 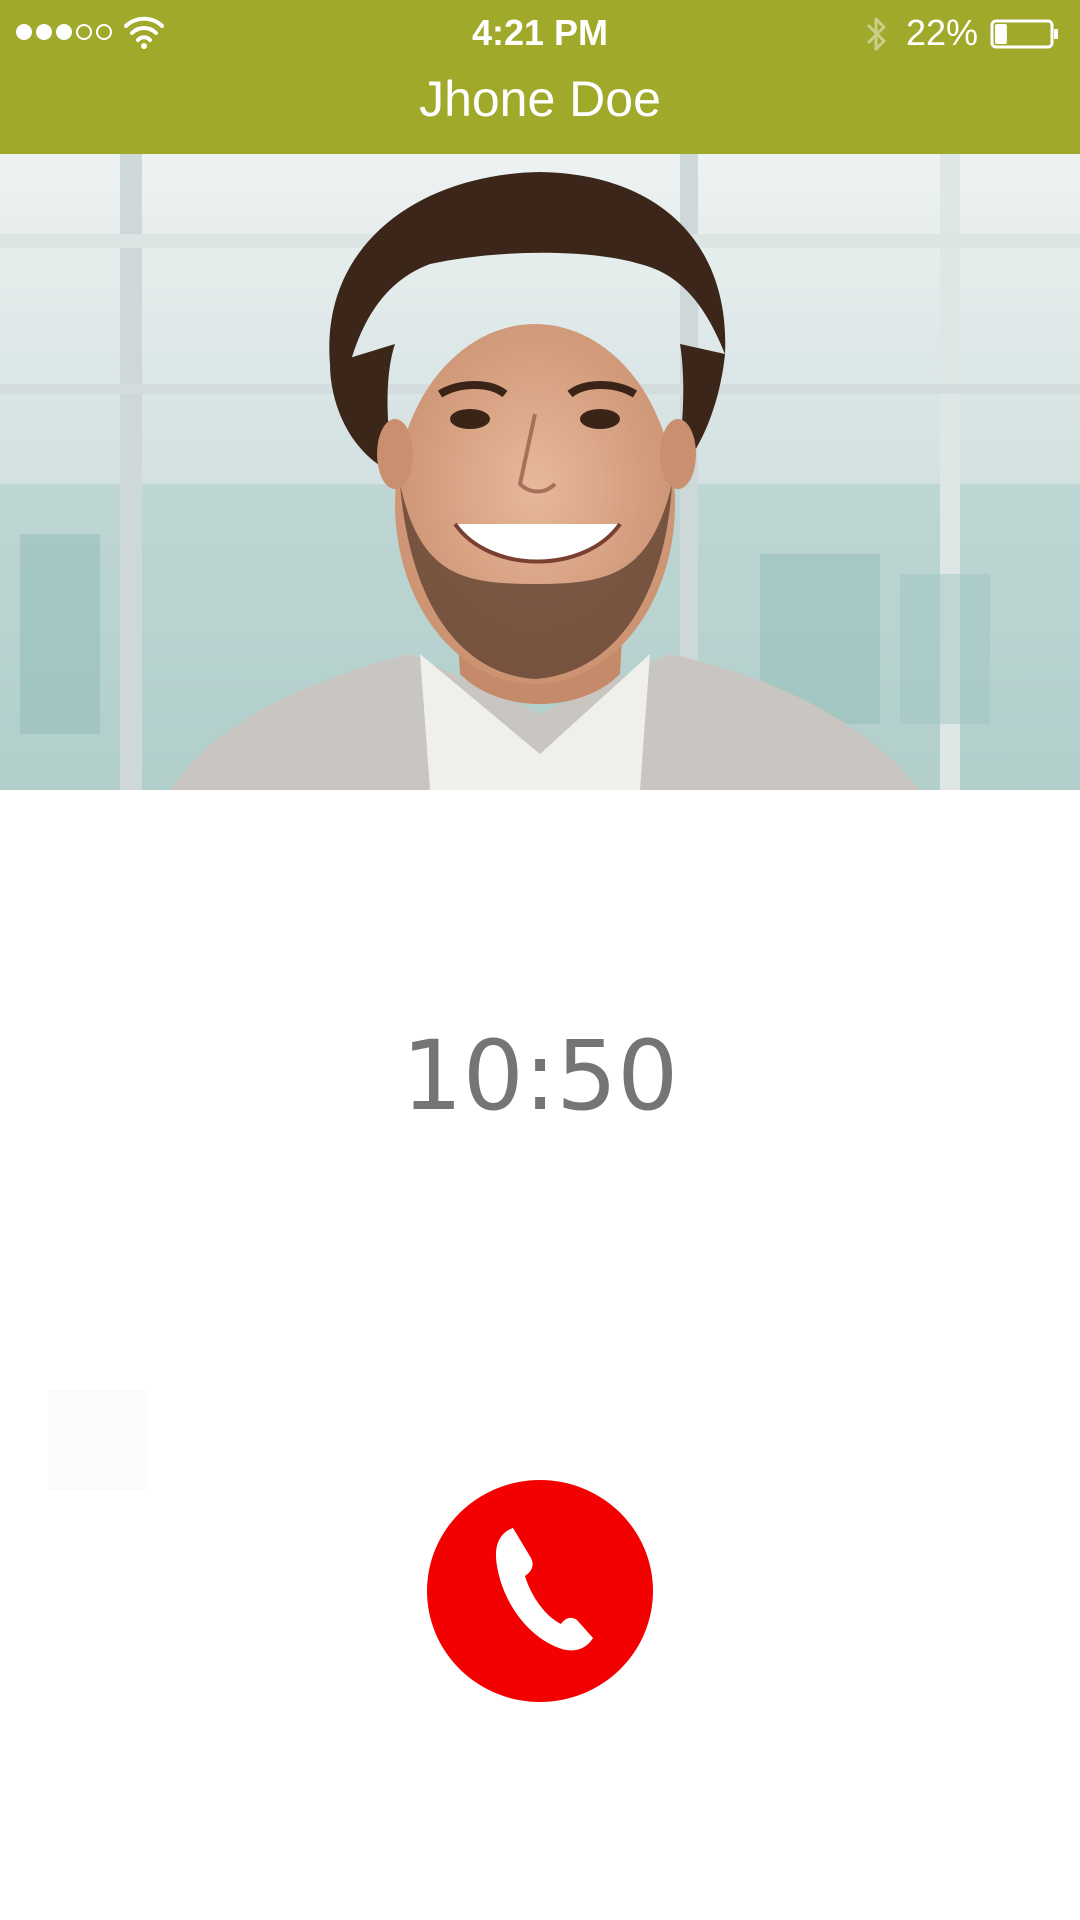 I want to click on phone-hangup-icon, so click(x=544, y=1589).